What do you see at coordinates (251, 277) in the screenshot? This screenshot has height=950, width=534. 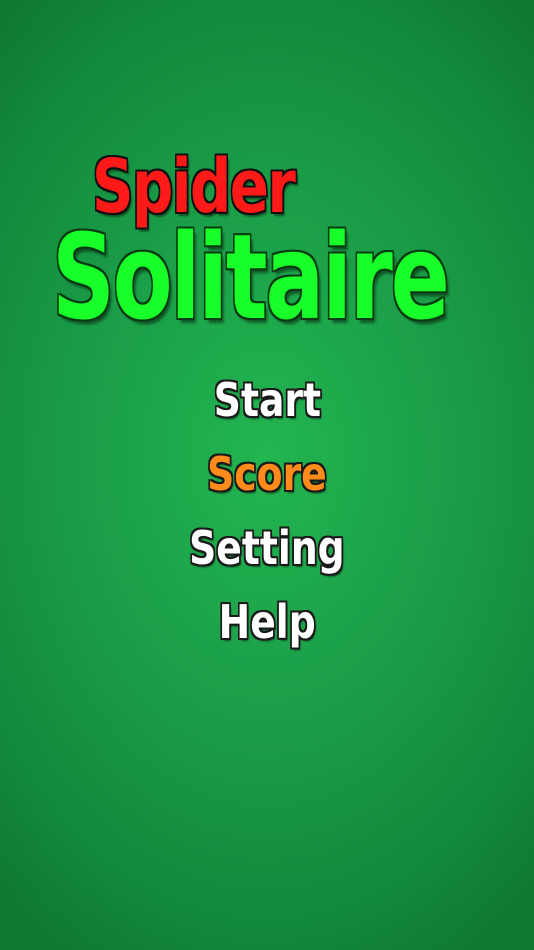 I see `game-title-solitaire: Solitaire` at bounding box center [251, 277].